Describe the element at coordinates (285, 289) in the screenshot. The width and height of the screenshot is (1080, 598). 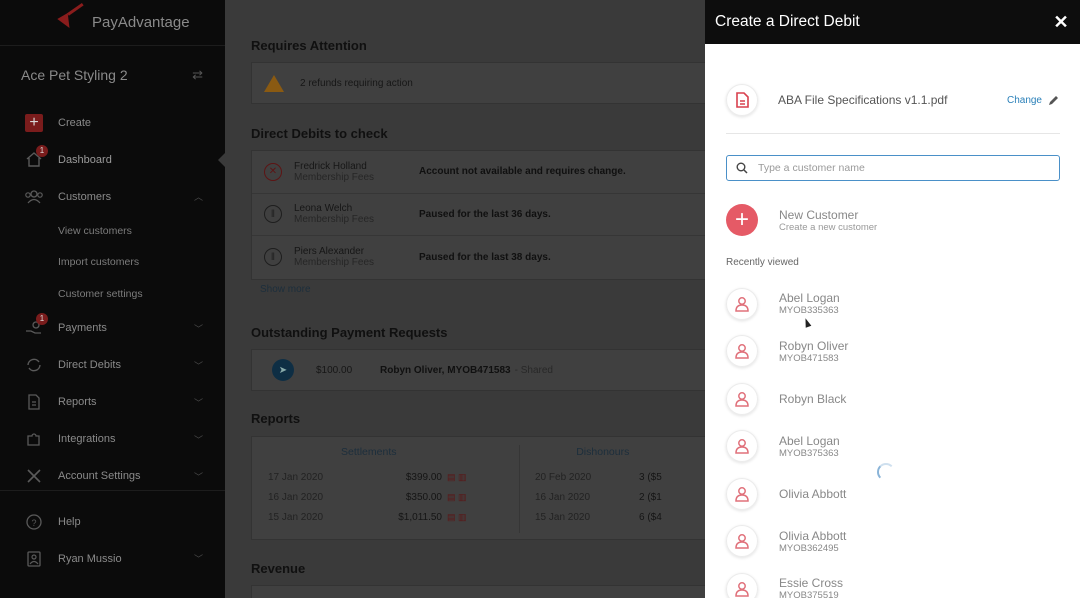
I see `show-more-link: Show more` at that location.